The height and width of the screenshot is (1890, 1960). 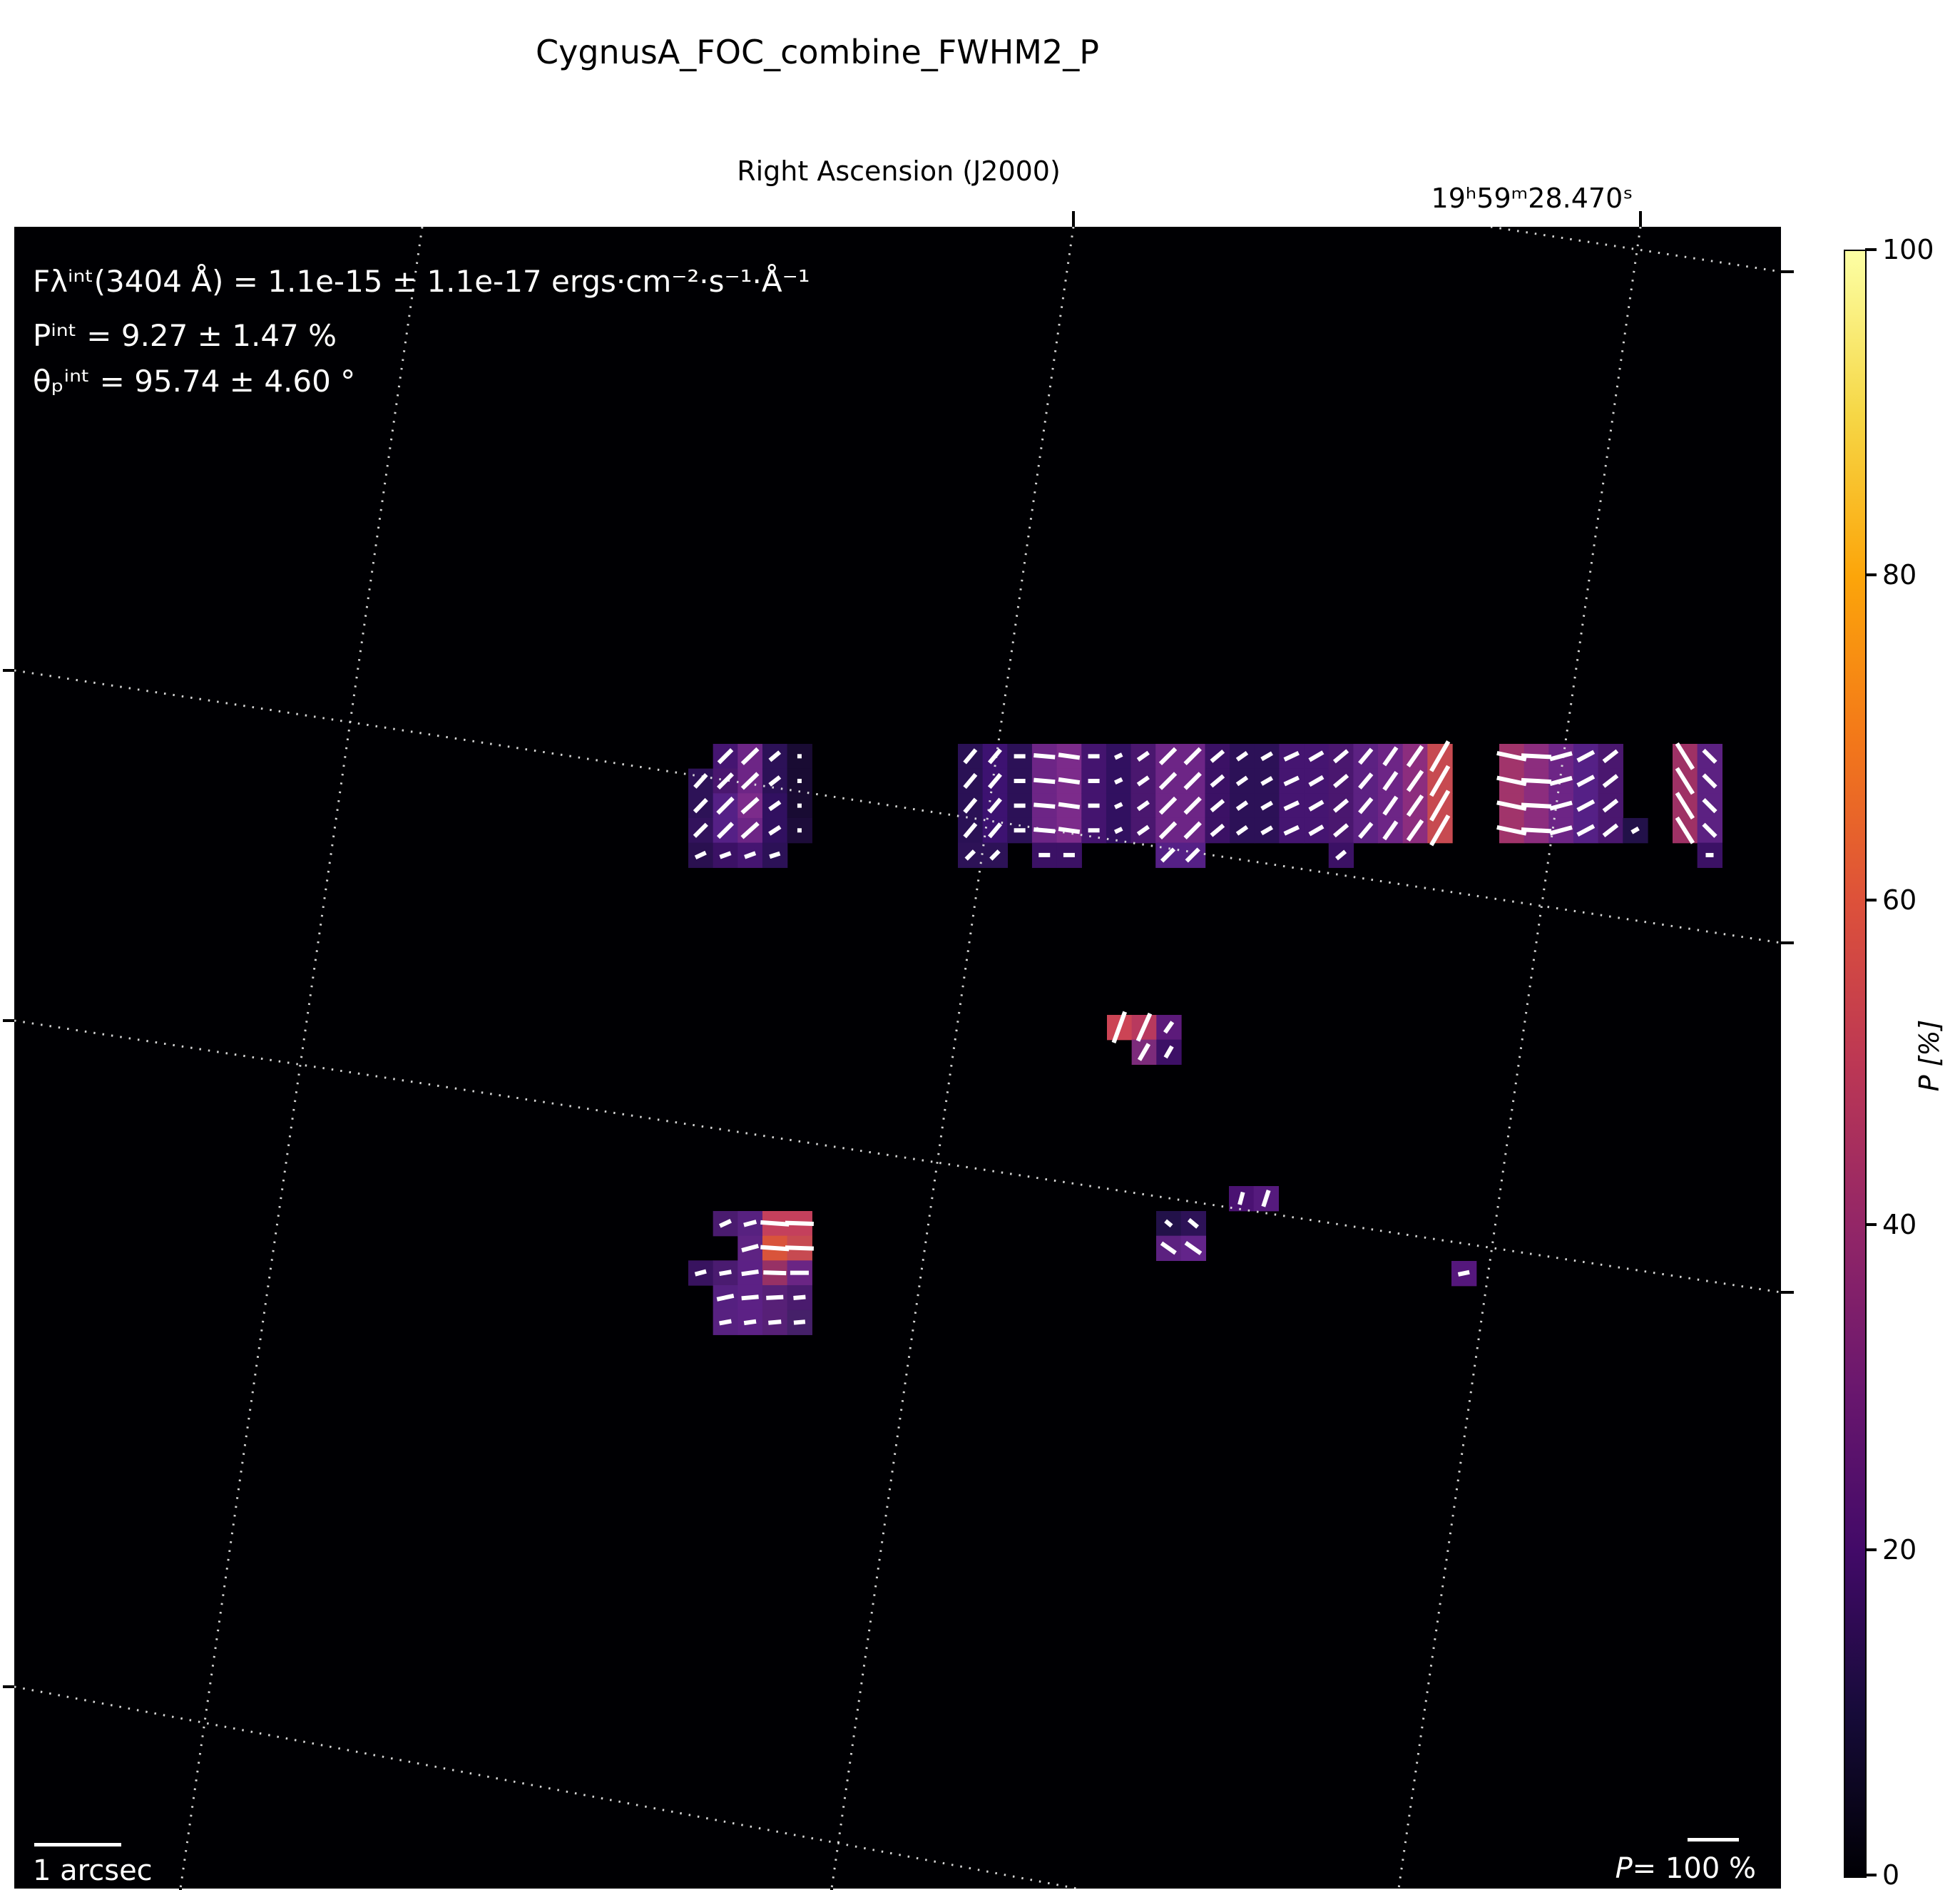 What do you see at coordinates (185, 335) in the screenshot?
I see `polarization-annotation: Pⁱⁿᵗ = 9.27 ± 1.47 %` at bounding box center [185, 335].